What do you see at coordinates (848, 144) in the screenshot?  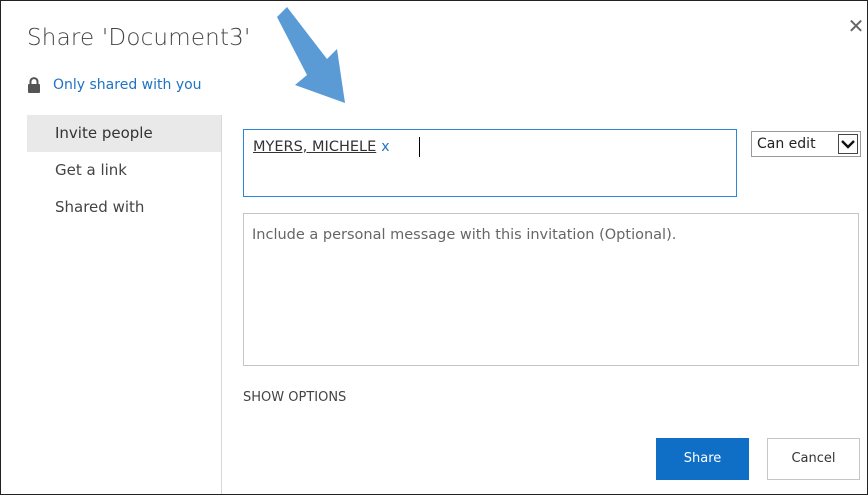 I see `chevron-down-icon` at bounding box center [848, 144].